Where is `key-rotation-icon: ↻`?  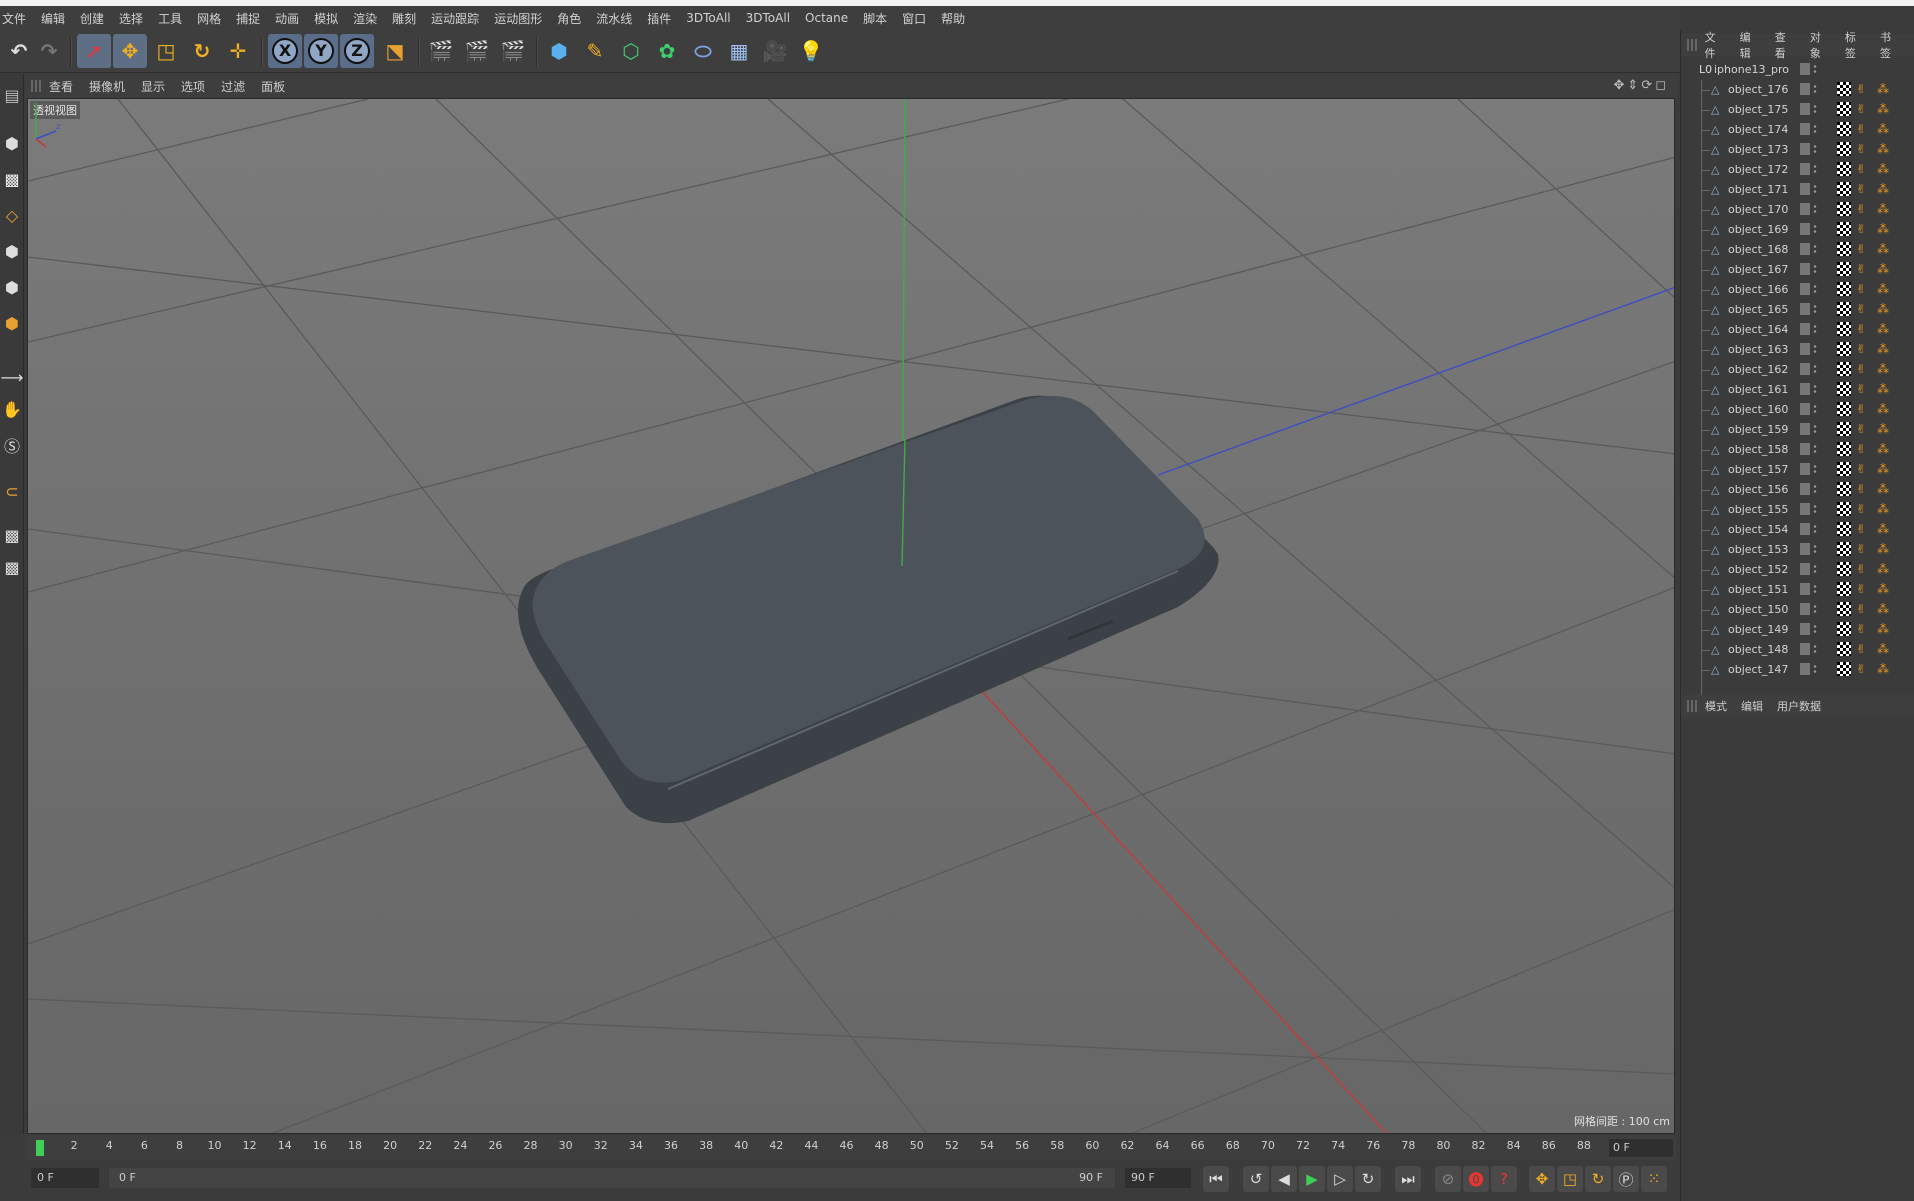 key-rotation-icon: ↻ is located at coordinates (1598, 1179).